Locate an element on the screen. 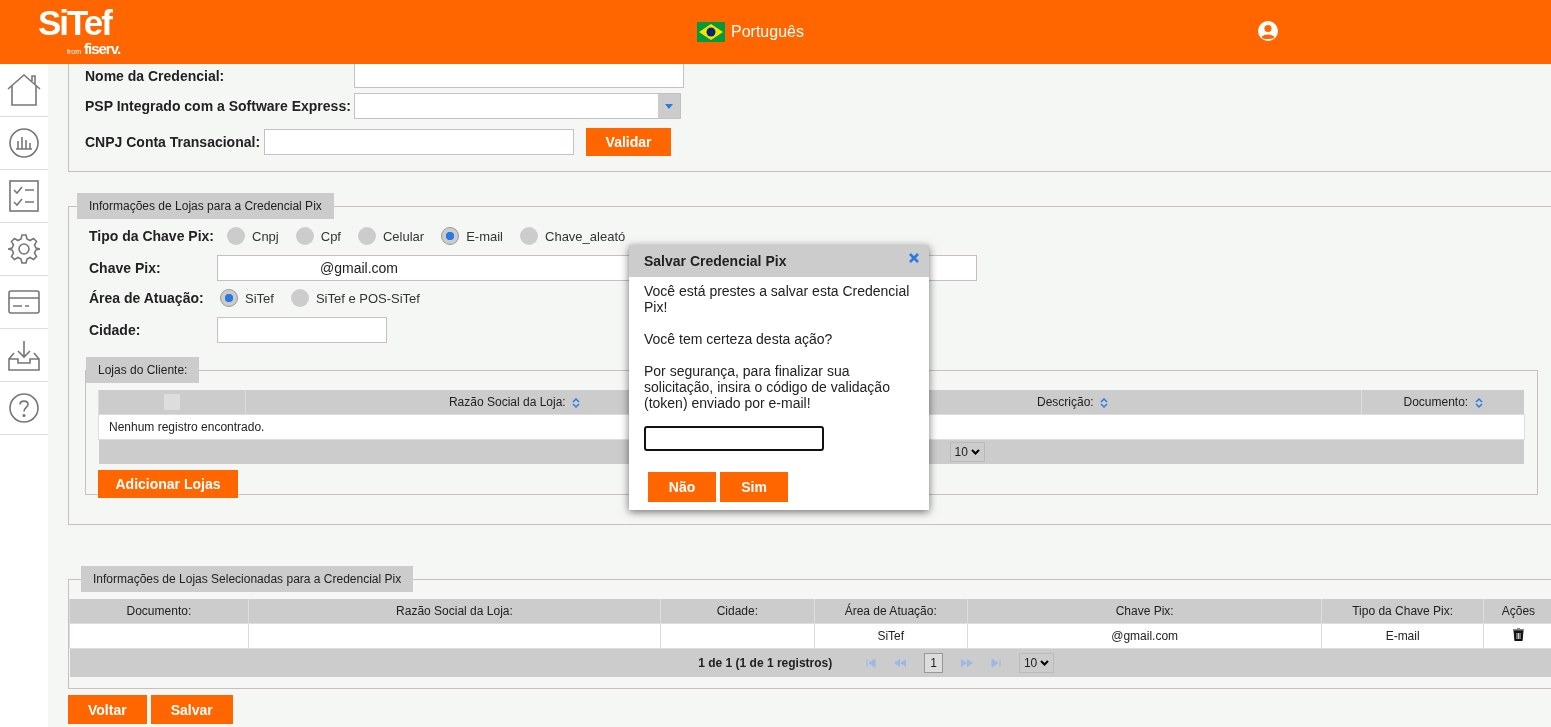 The width and height of the screenshot is (1551, 727). checklist-icon is located at coordinates (24, 196).